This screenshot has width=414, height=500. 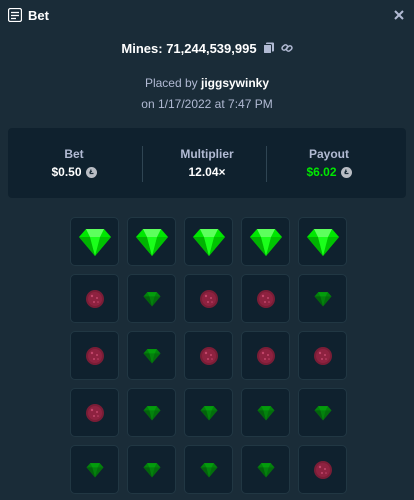 I want to click on close-button, so click(x=399, y=15).